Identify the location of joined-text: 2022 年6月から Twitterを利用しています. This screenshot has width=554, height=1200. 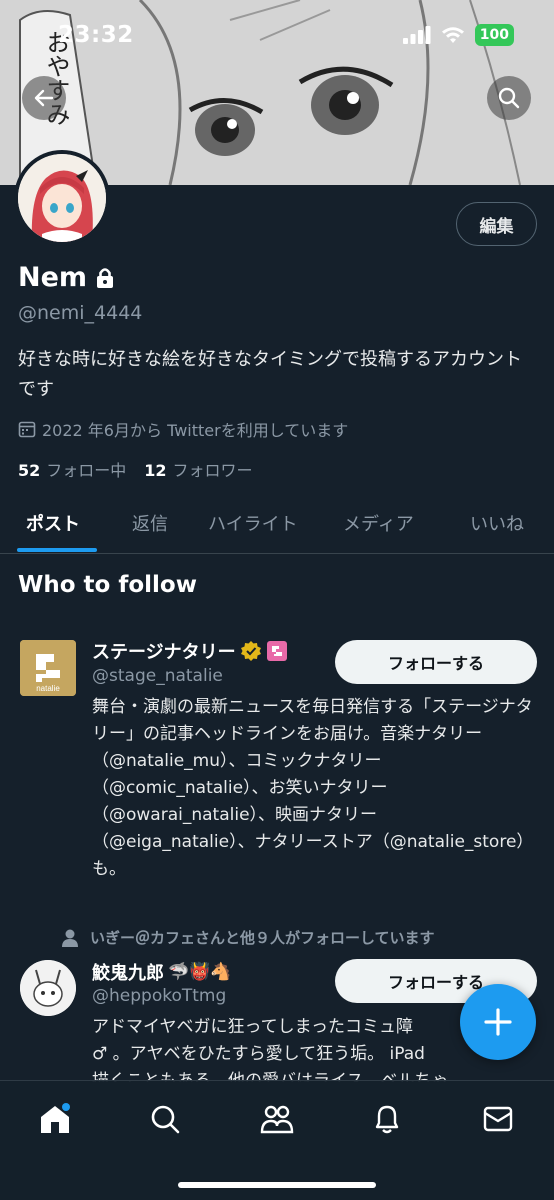
(195, 430).